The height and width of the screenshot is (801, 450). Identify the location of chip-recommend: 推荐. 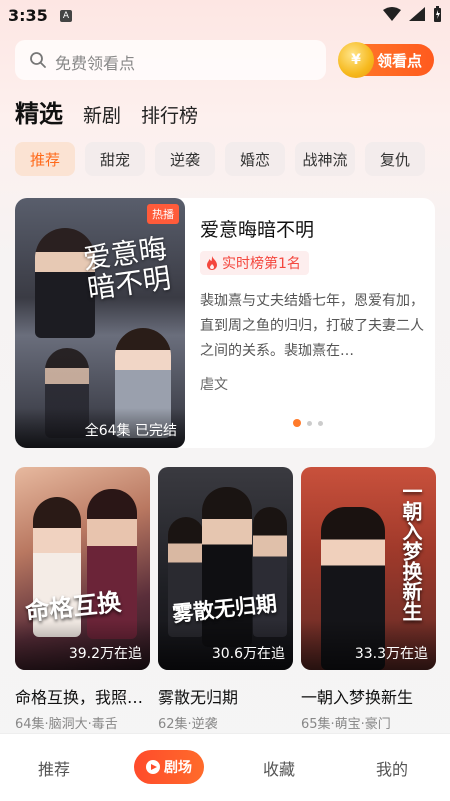
(45, 159).